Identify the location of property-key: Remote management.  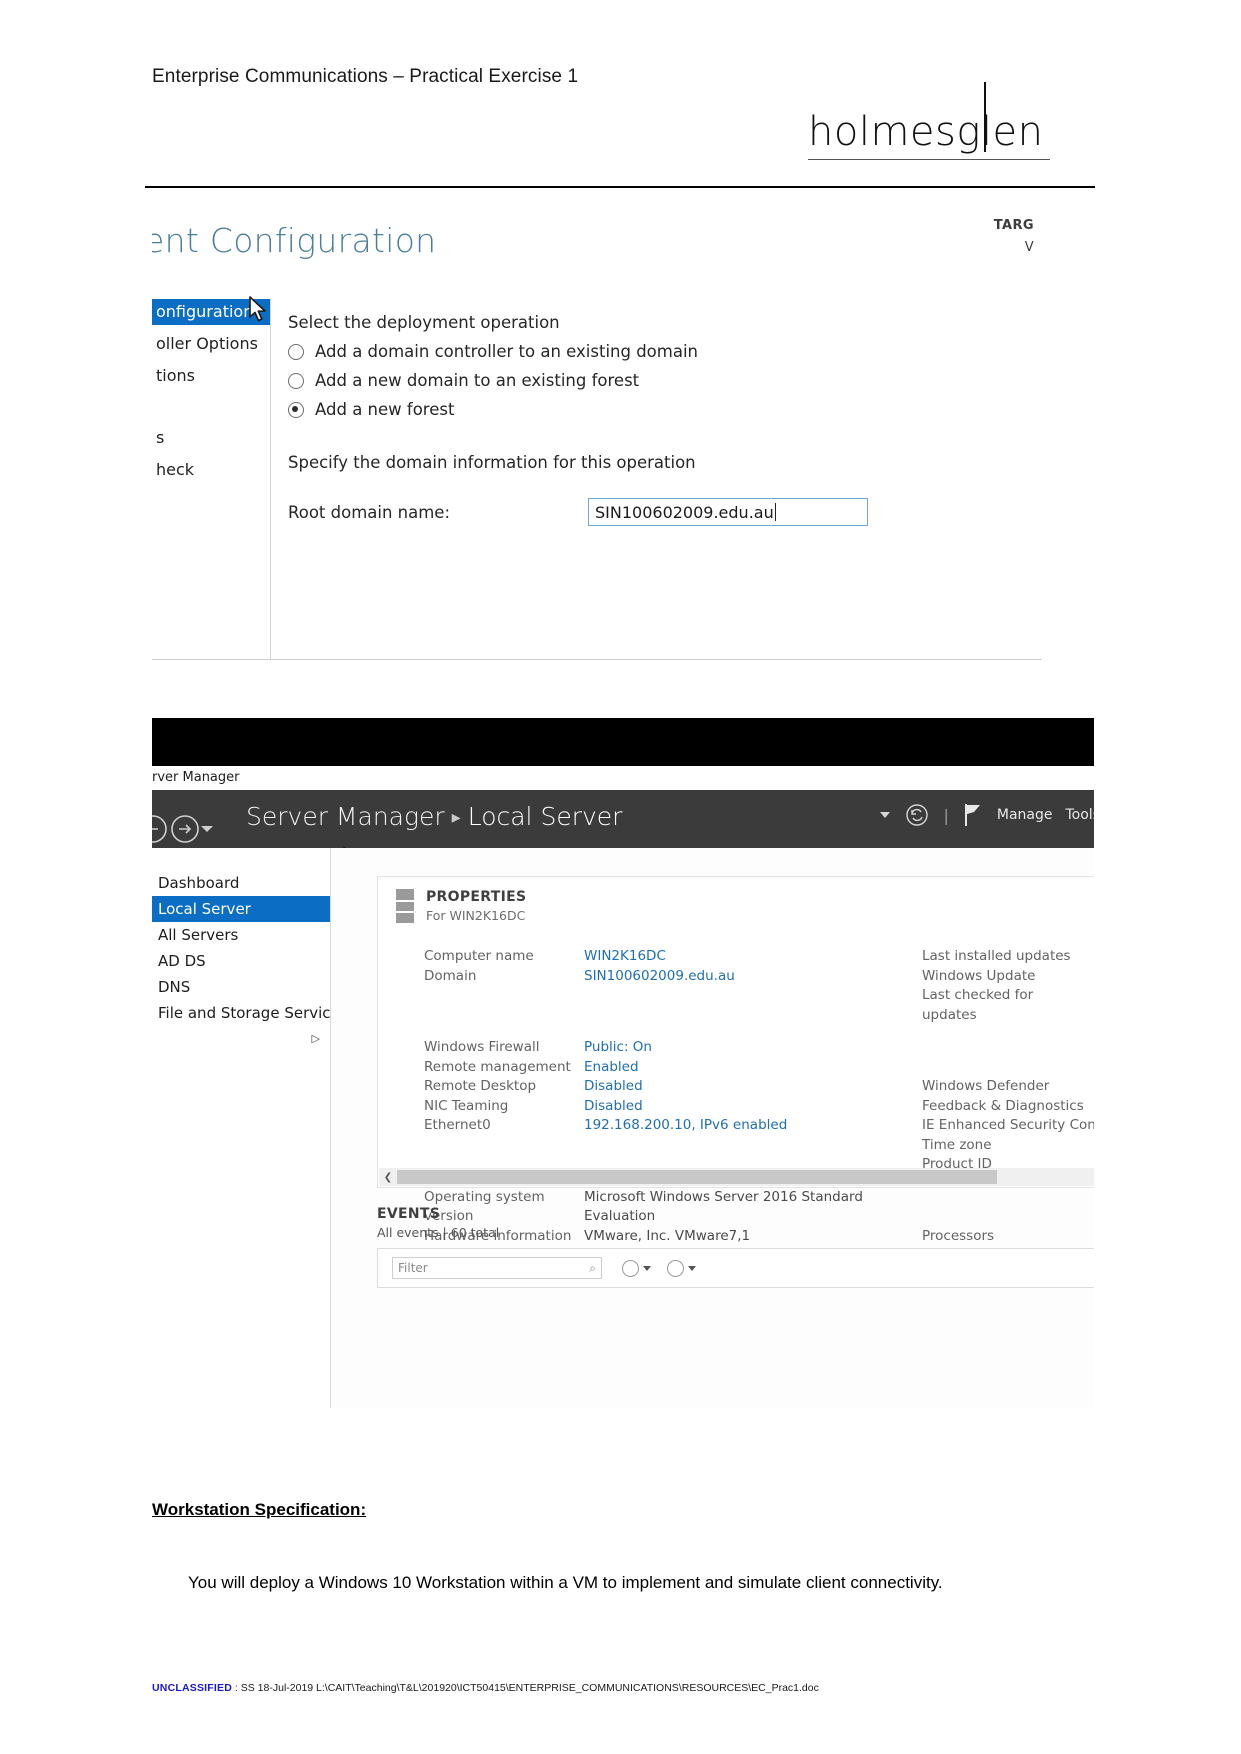
(497, 1066).